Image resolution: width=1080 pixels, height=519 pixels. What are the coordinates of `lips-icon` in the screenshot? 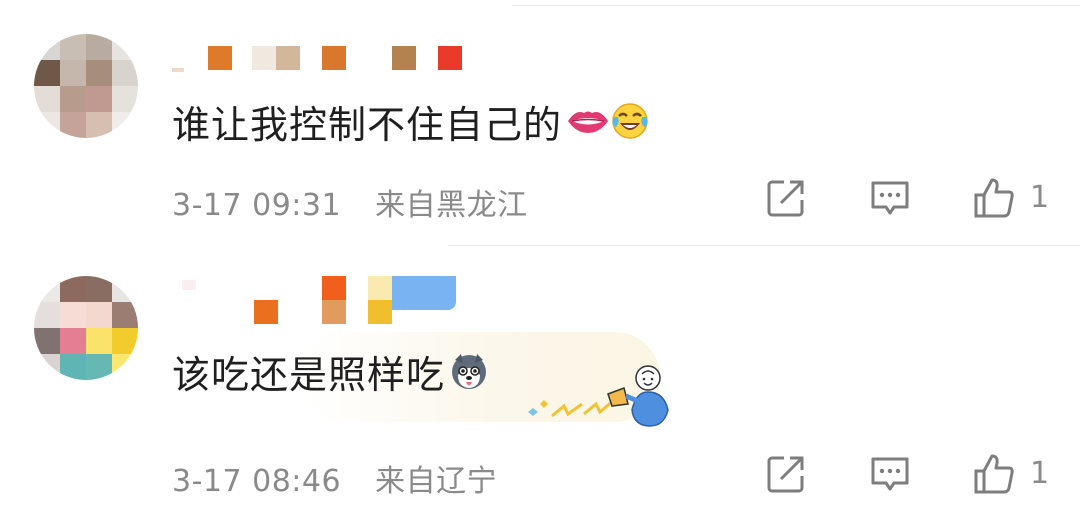 It's located at (587, 121).